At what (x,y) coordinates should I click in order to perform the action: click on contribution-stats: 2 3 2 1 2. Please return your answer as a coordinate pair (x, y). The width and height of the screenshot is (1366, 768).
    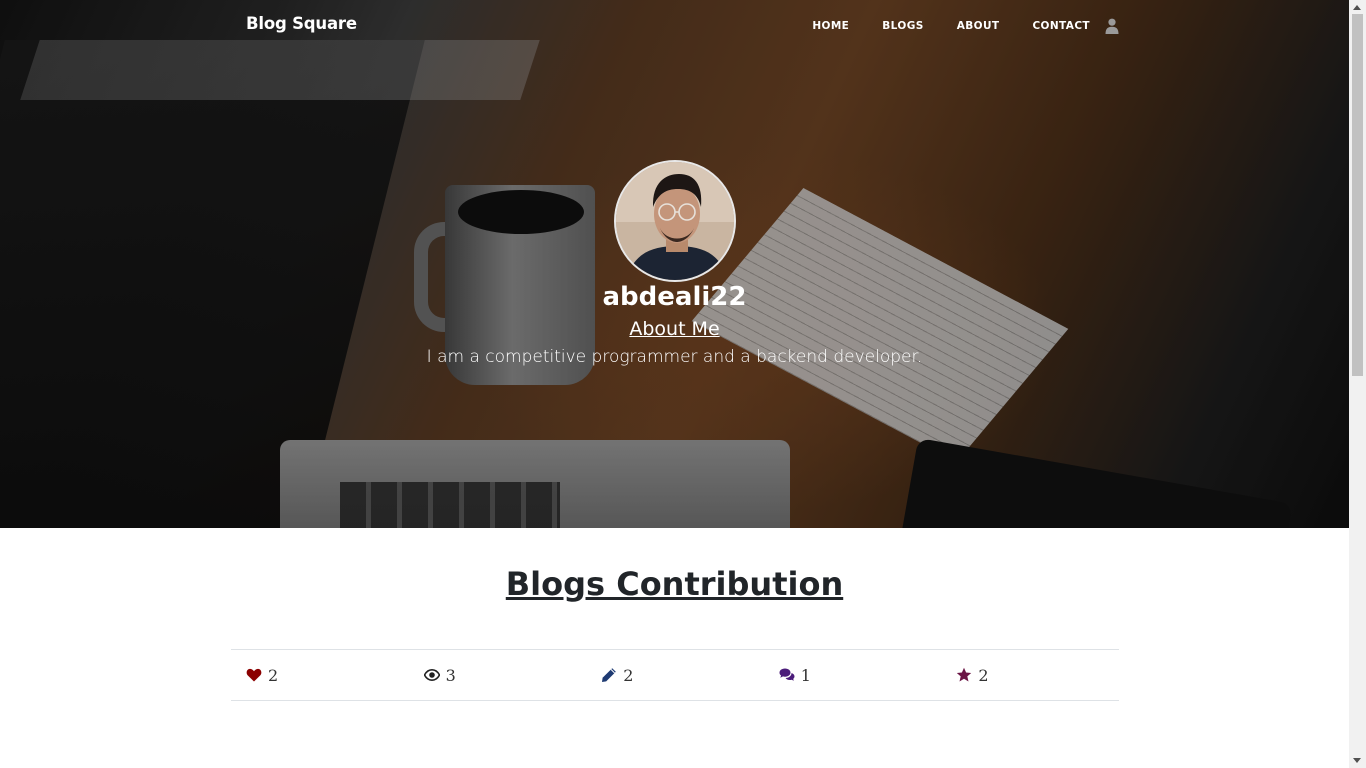
    Looking at the image, I should click on (675, 675).